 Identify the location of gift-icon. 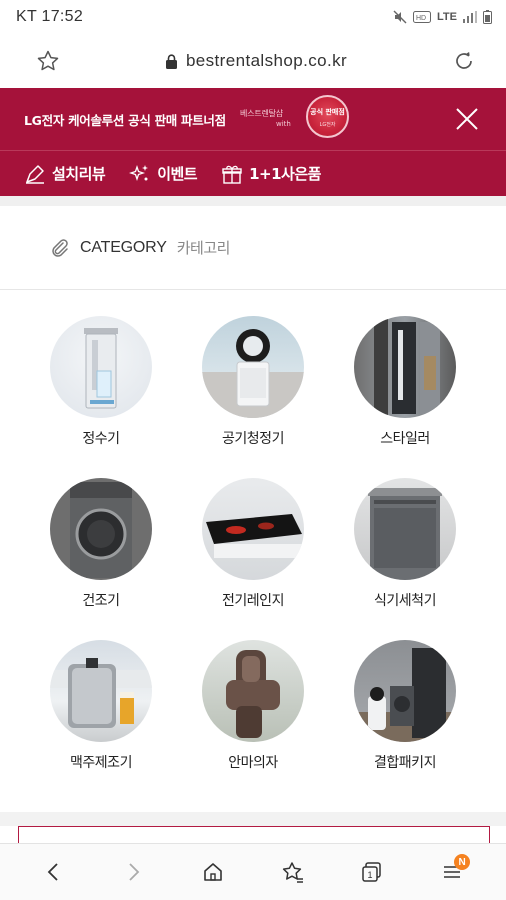
(232, 174).